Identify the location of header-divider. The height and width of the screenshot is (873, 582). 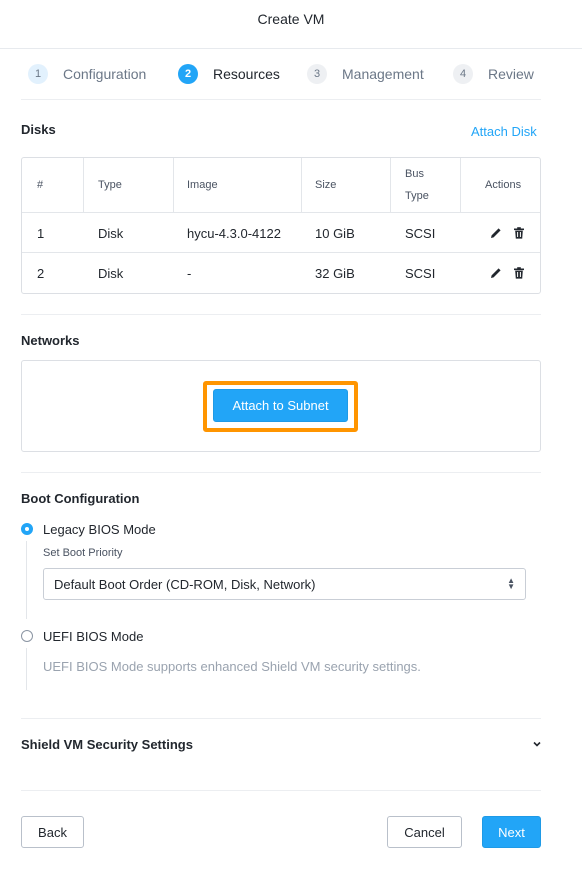
(291, 48).